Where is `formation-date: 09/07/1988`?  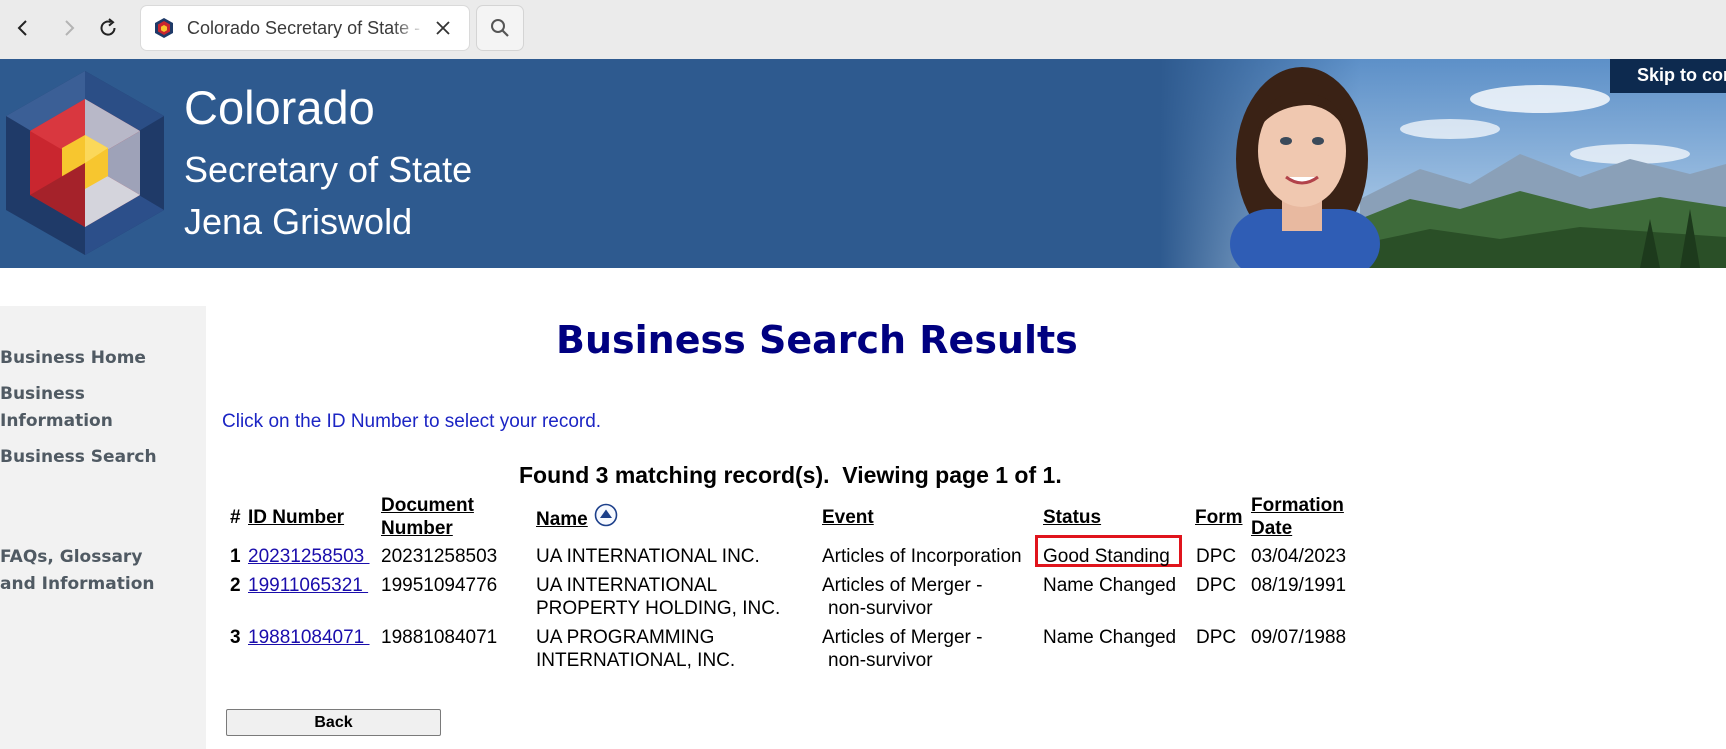
formation-date: 09/07/1988 is located at coordinates (1299, 637).